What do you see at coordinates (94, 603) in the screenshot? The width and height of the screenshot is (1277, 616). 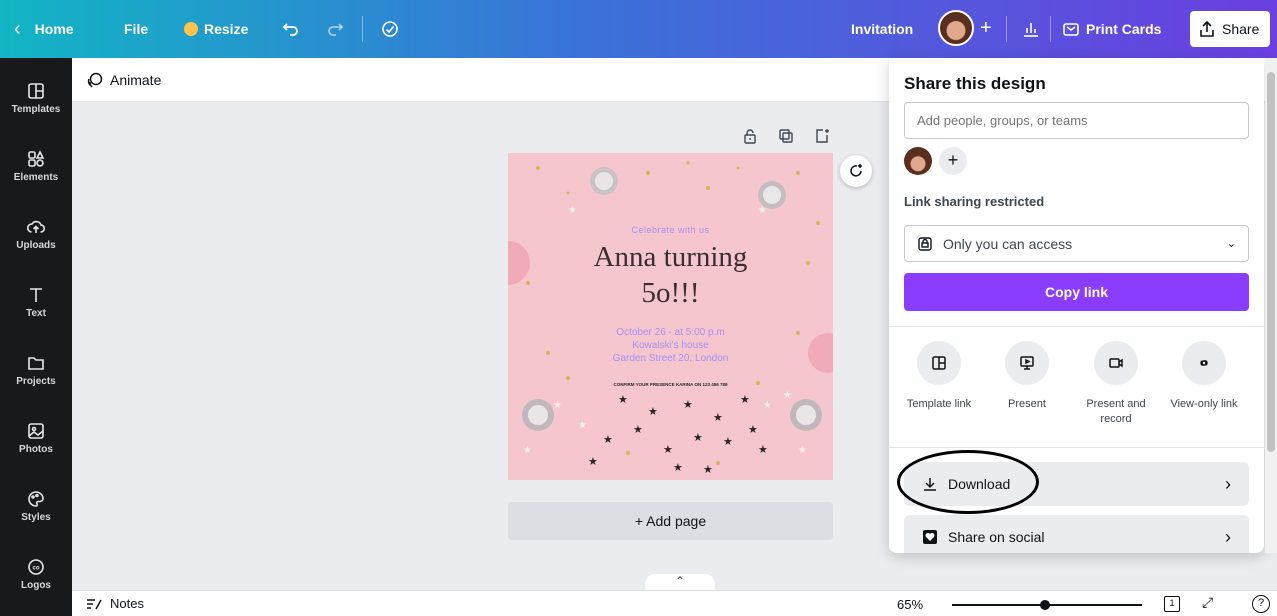 I see `notes-icon` at bounding box center [94, 603].